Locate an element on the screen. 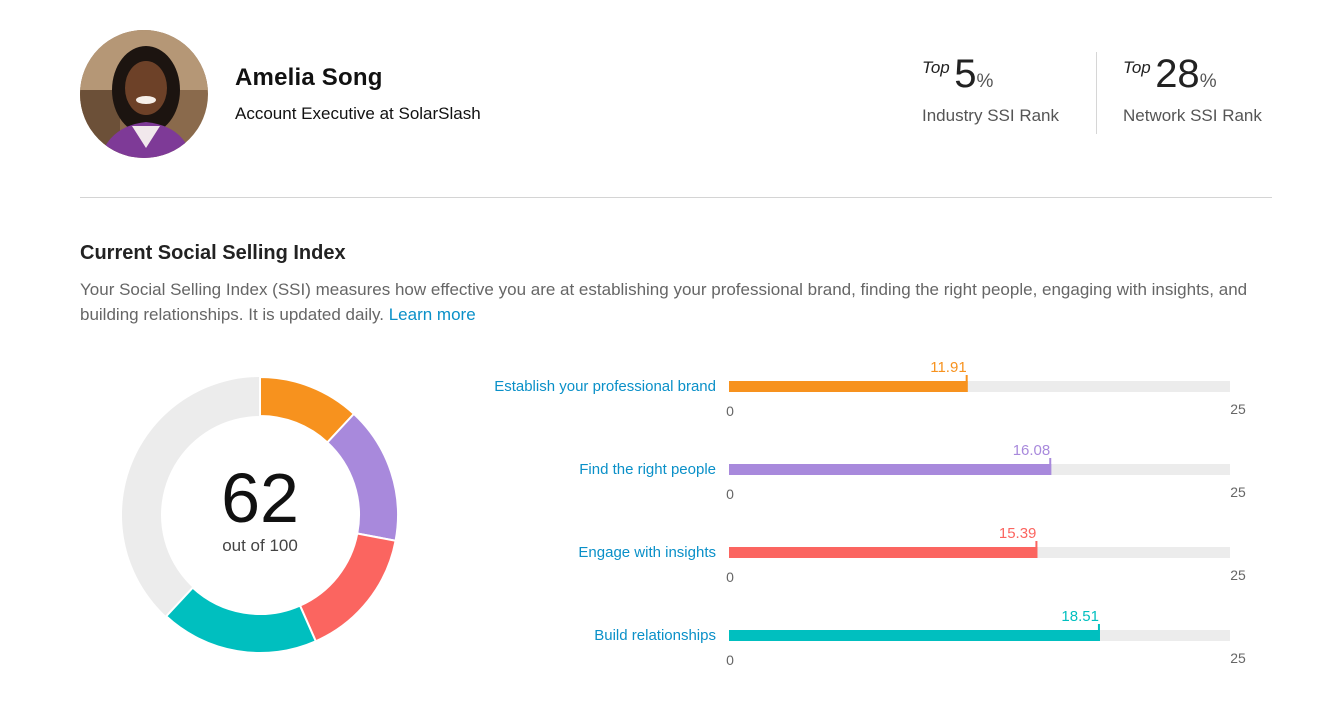  network-rank: Top 28% Network SSI Rank is located at coordinates (1192, 89).